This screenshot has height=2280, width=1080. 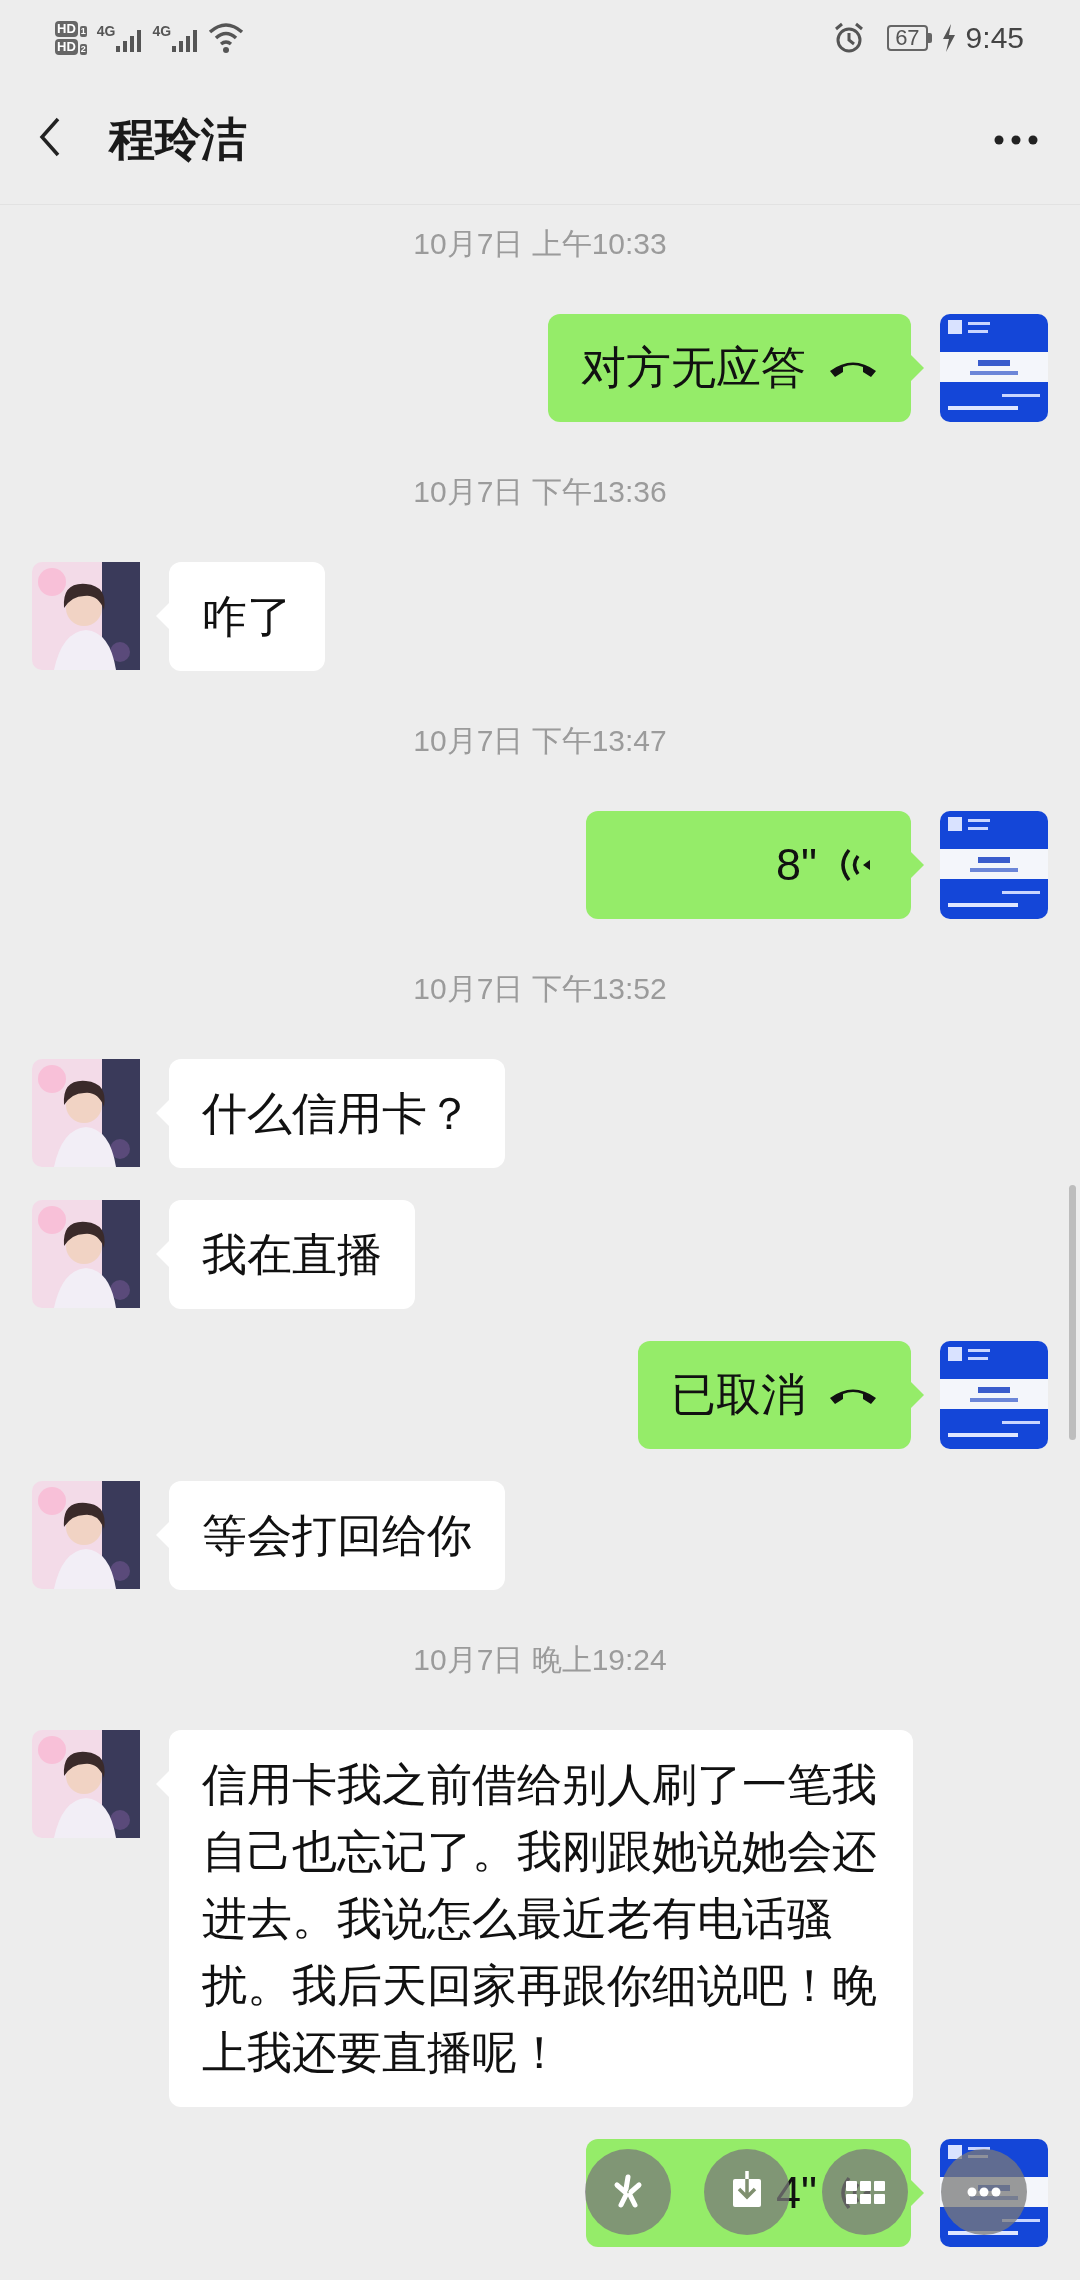 I want to click on call-record: 已取消, so click(x=774, y=1395).